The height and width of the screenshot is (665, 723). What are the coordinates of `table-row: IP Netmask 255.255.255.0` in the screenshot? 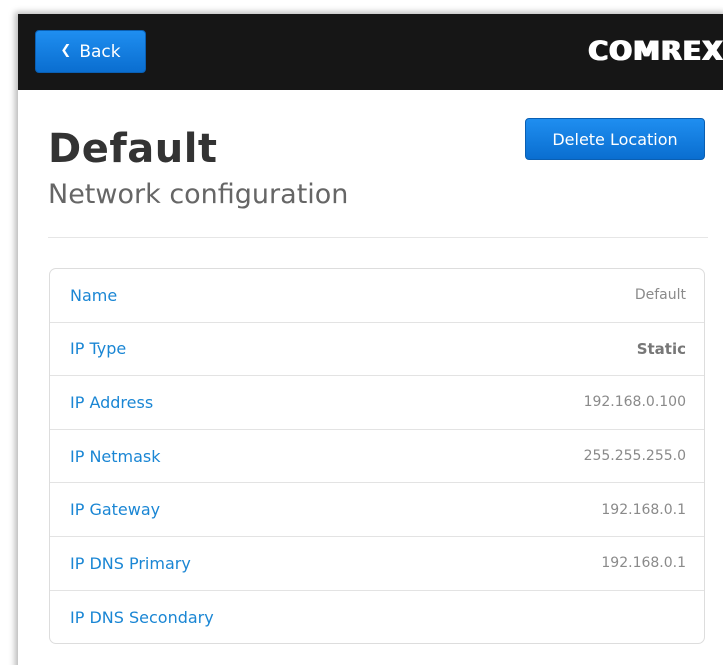 It's located at (377, 457).